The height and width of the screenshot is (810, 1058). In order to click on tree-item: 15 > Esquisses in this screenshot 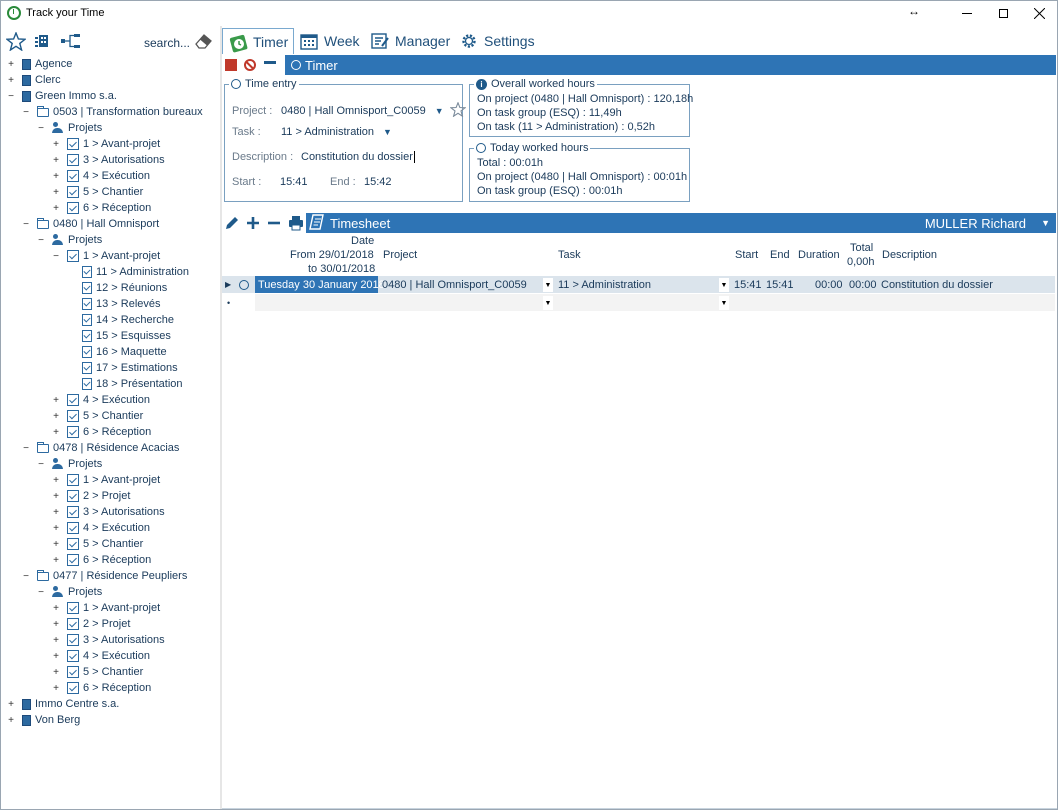, I will do `click(118, 336)`.